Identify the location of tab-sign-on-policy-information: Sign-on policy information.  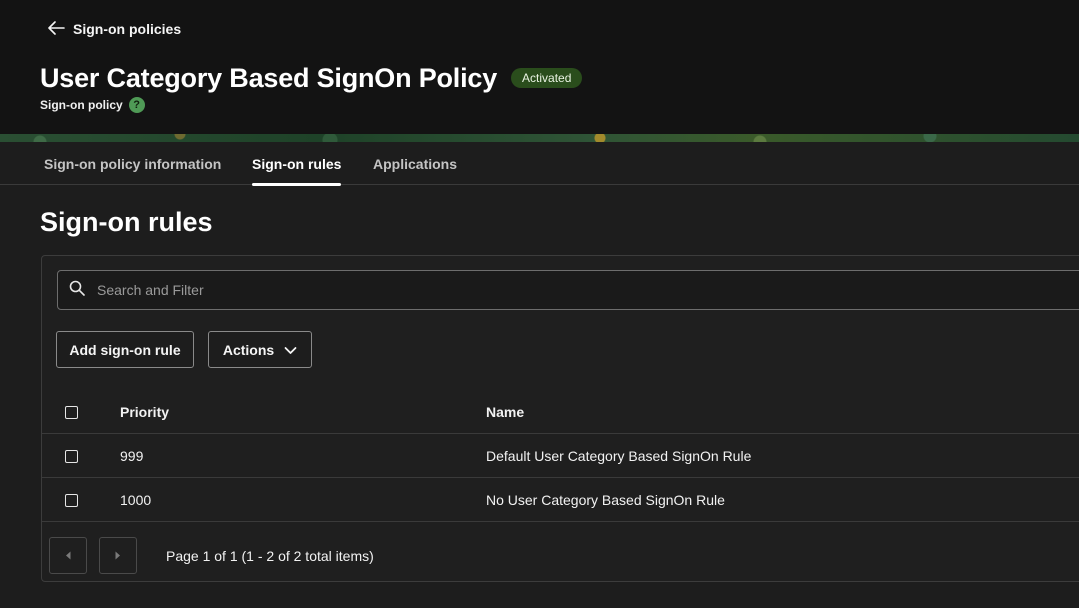
(132, 163).